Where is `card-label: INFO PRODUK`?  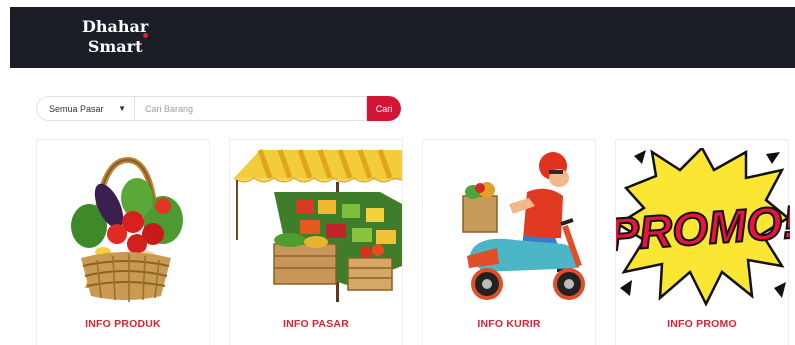
card-label: INFO PRODUK is located at coordinates (123, 324).